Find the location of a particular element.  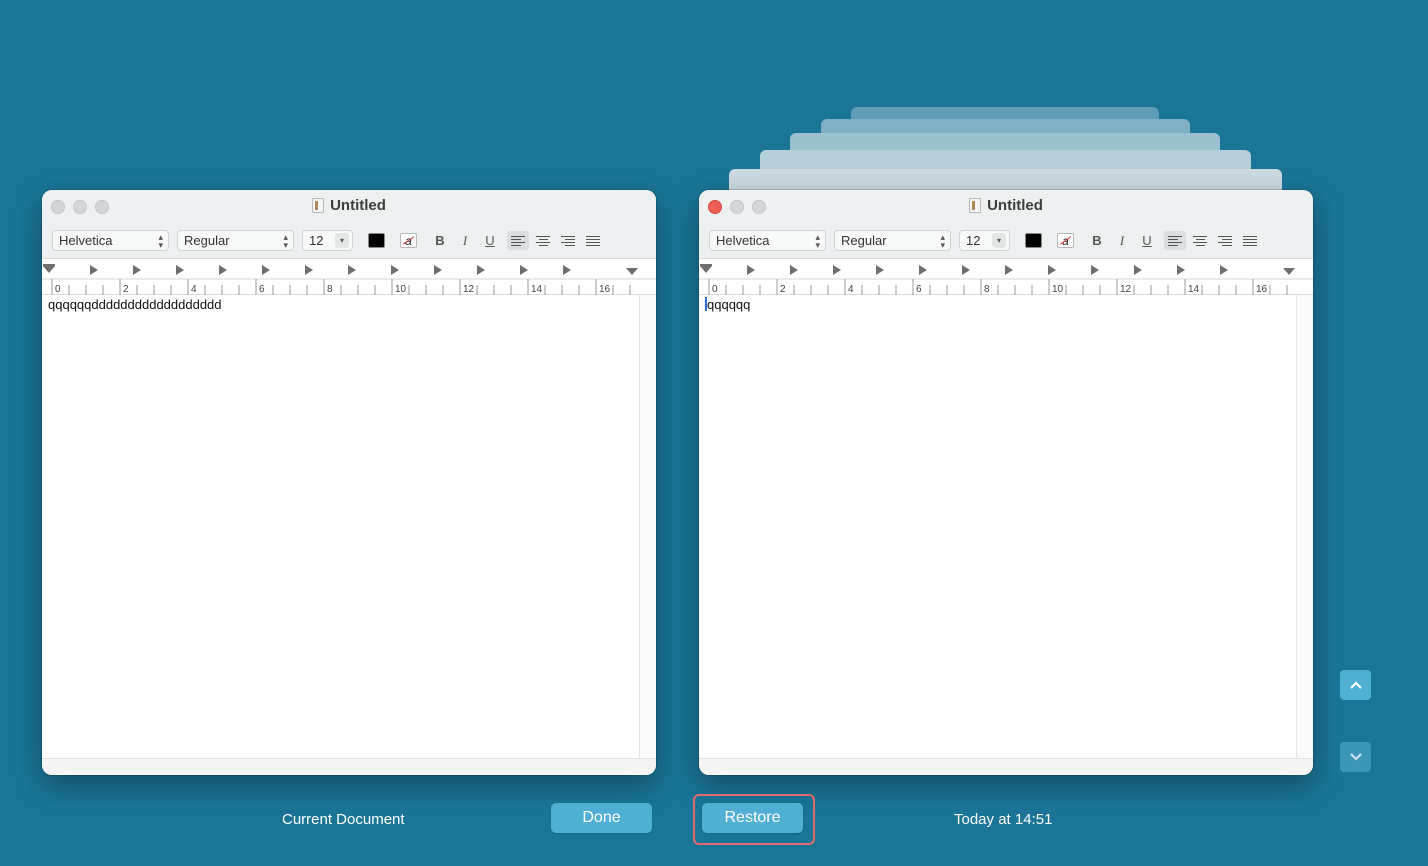

restore-button: Restore is located at coordinates (752, 818).